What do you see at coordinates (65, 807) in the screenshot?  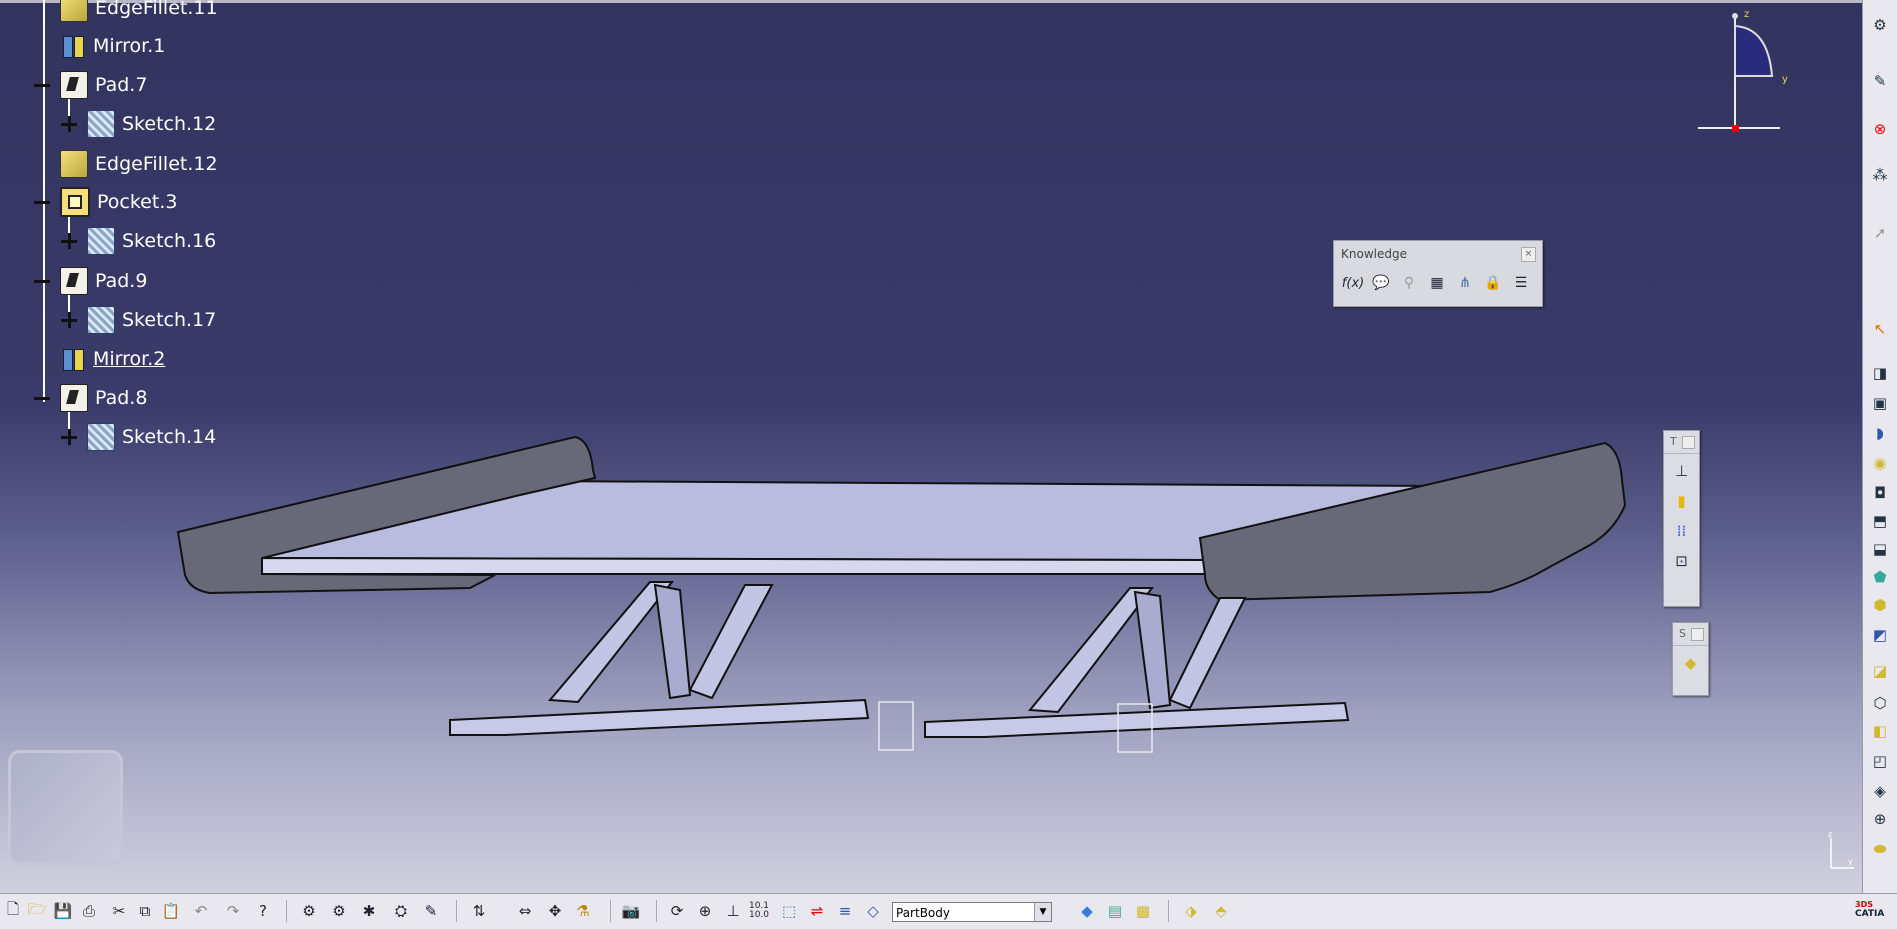 I see `overview-thumbnail` at bounding box center [65, 807].